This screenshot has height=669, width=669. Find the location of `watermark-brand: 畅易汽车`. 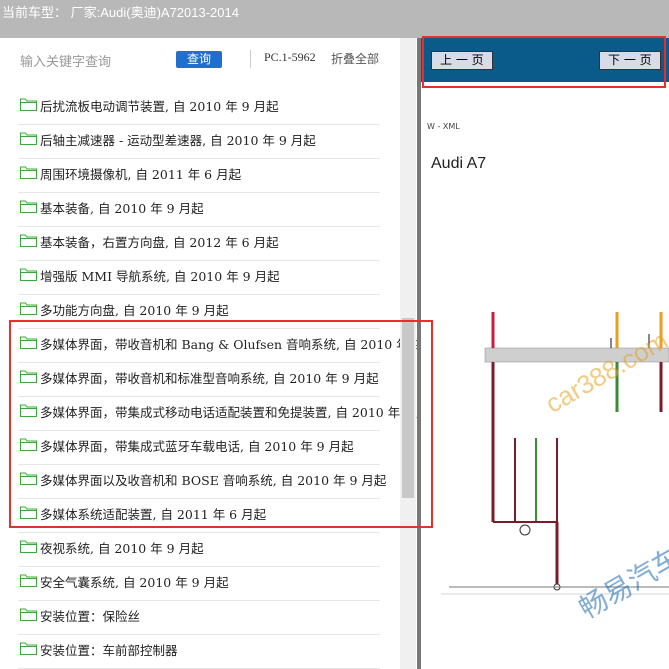

watermark-brand: 畅易汽车 is located at coordinates (621, 583).